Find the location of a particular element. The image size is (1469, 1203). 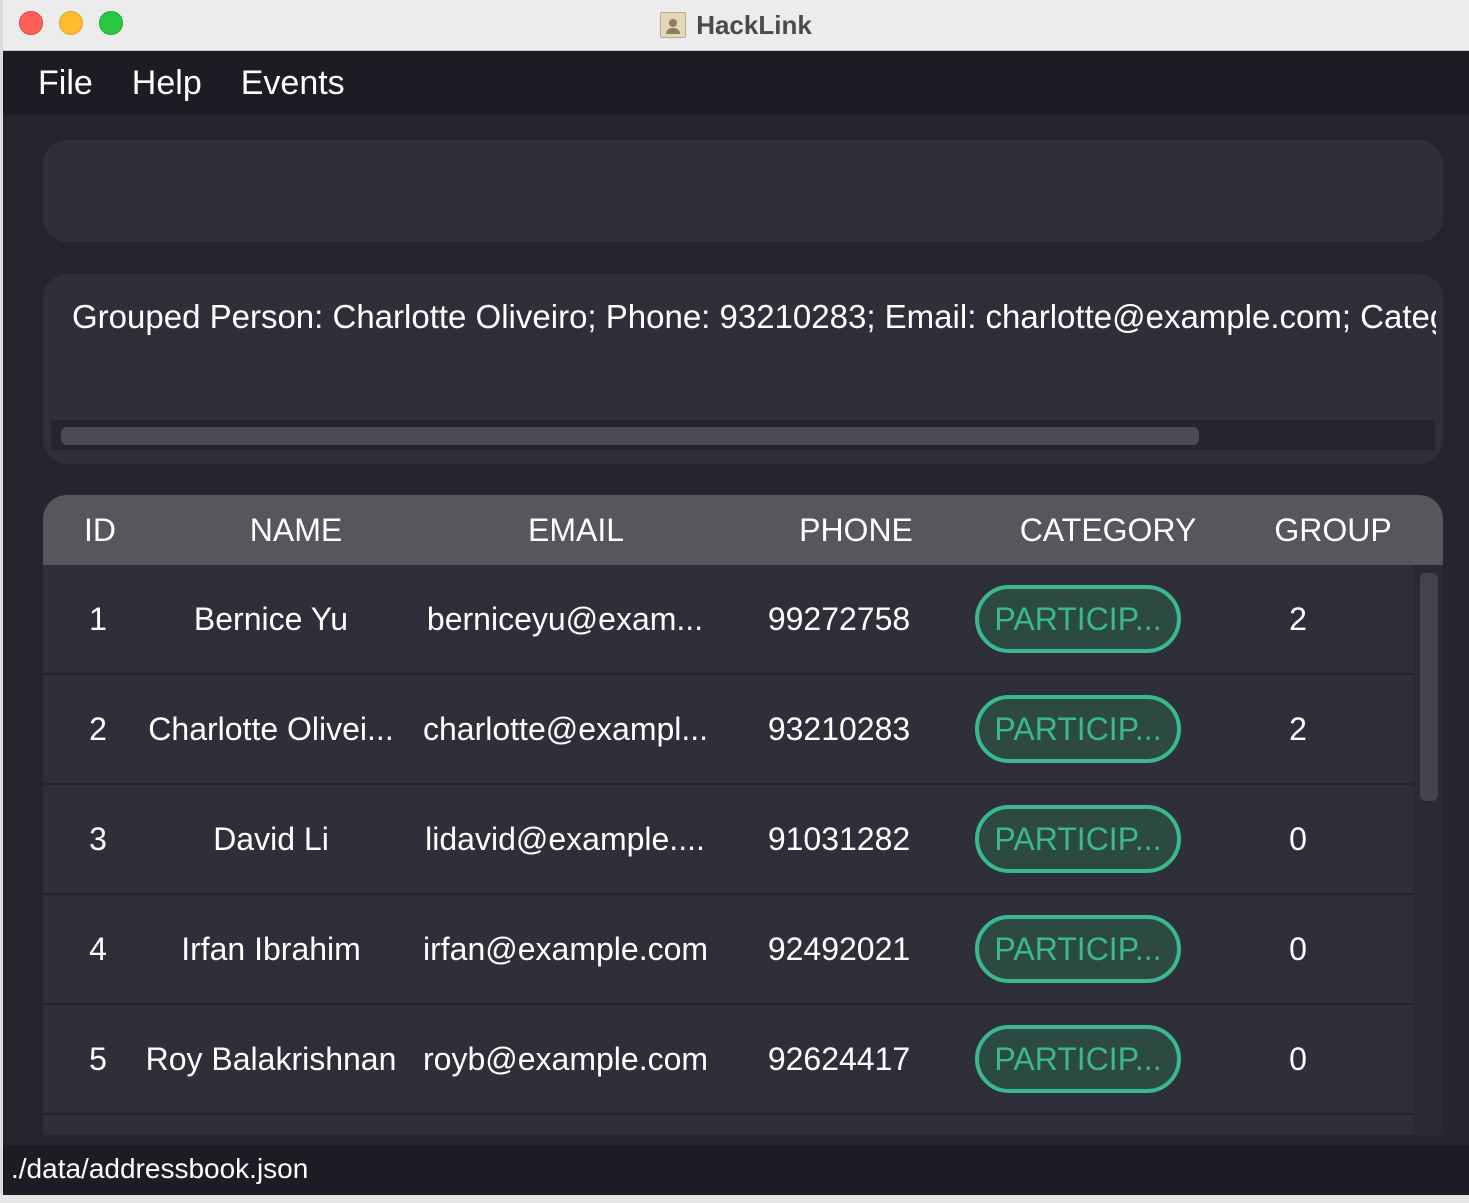

app-contact-icon is located at coordinates (673, 25).